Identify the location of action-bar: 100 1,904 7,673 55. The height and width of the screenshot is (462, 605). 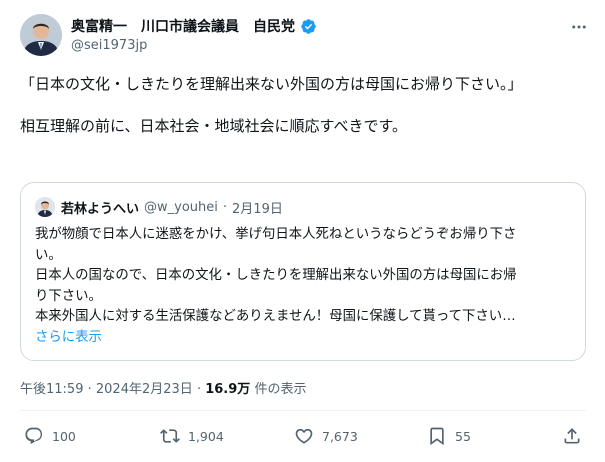
(305, 440).